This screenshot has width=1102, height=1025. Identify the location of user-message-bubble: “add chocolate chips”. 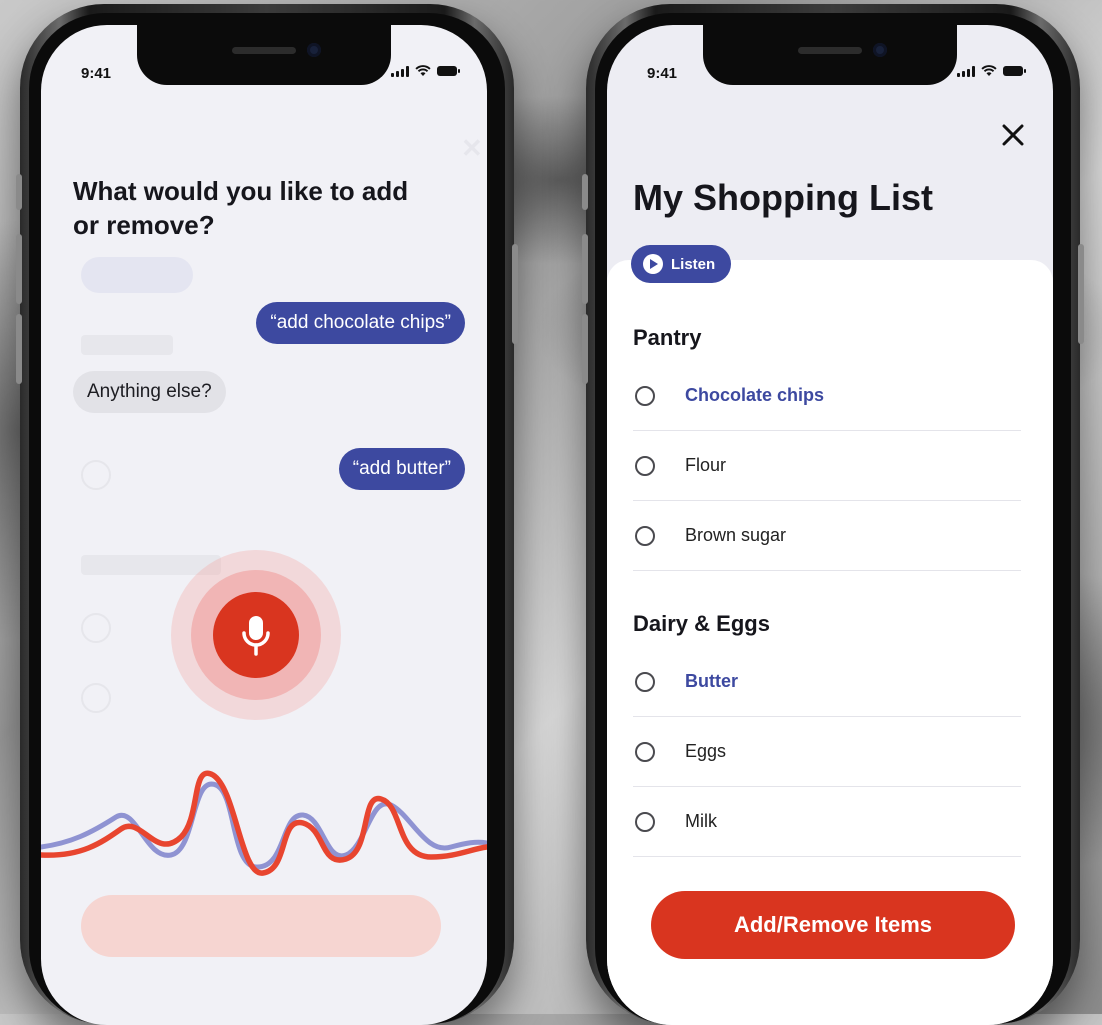
(360, 323).